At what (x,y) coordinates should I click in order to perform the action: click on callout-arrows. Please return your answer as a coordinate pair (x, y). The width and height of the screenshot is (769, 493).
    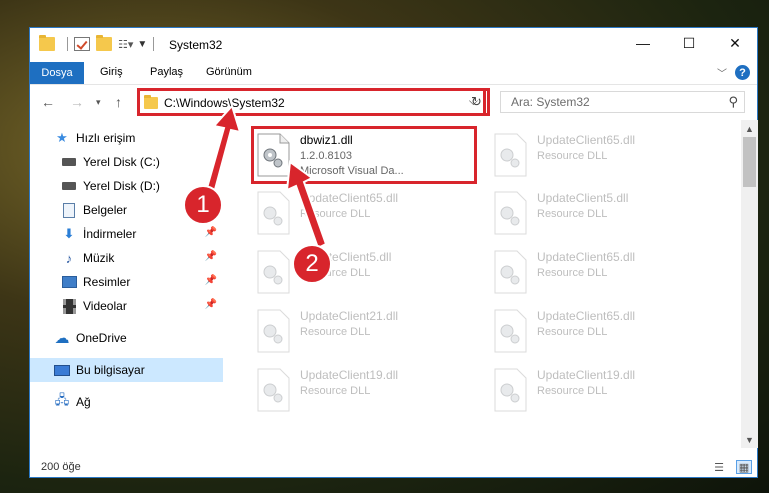
    Looking at the image, I should click on (265, 177).